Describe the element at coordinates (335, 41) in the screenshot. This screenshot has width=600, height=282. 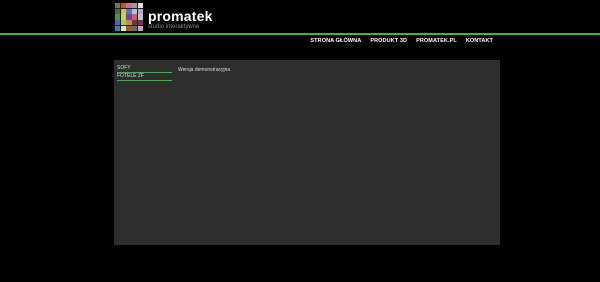
I see `nav-item-home: STRONA GŁÓWNA` at that location.